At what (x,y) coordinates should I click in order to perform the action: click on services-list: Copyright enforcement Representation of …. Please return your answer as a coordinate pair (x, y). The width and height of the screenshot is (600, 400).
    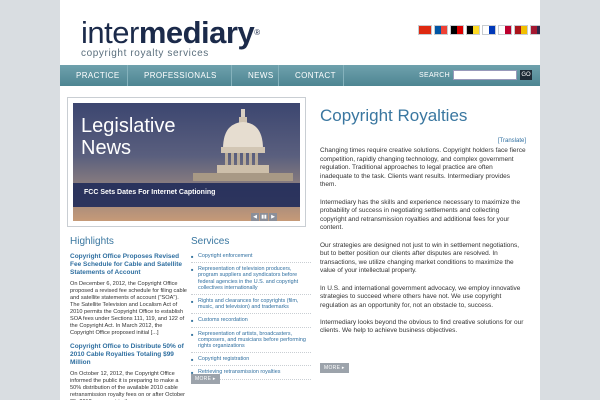
    Looking at the image, I should click on (251, 315).